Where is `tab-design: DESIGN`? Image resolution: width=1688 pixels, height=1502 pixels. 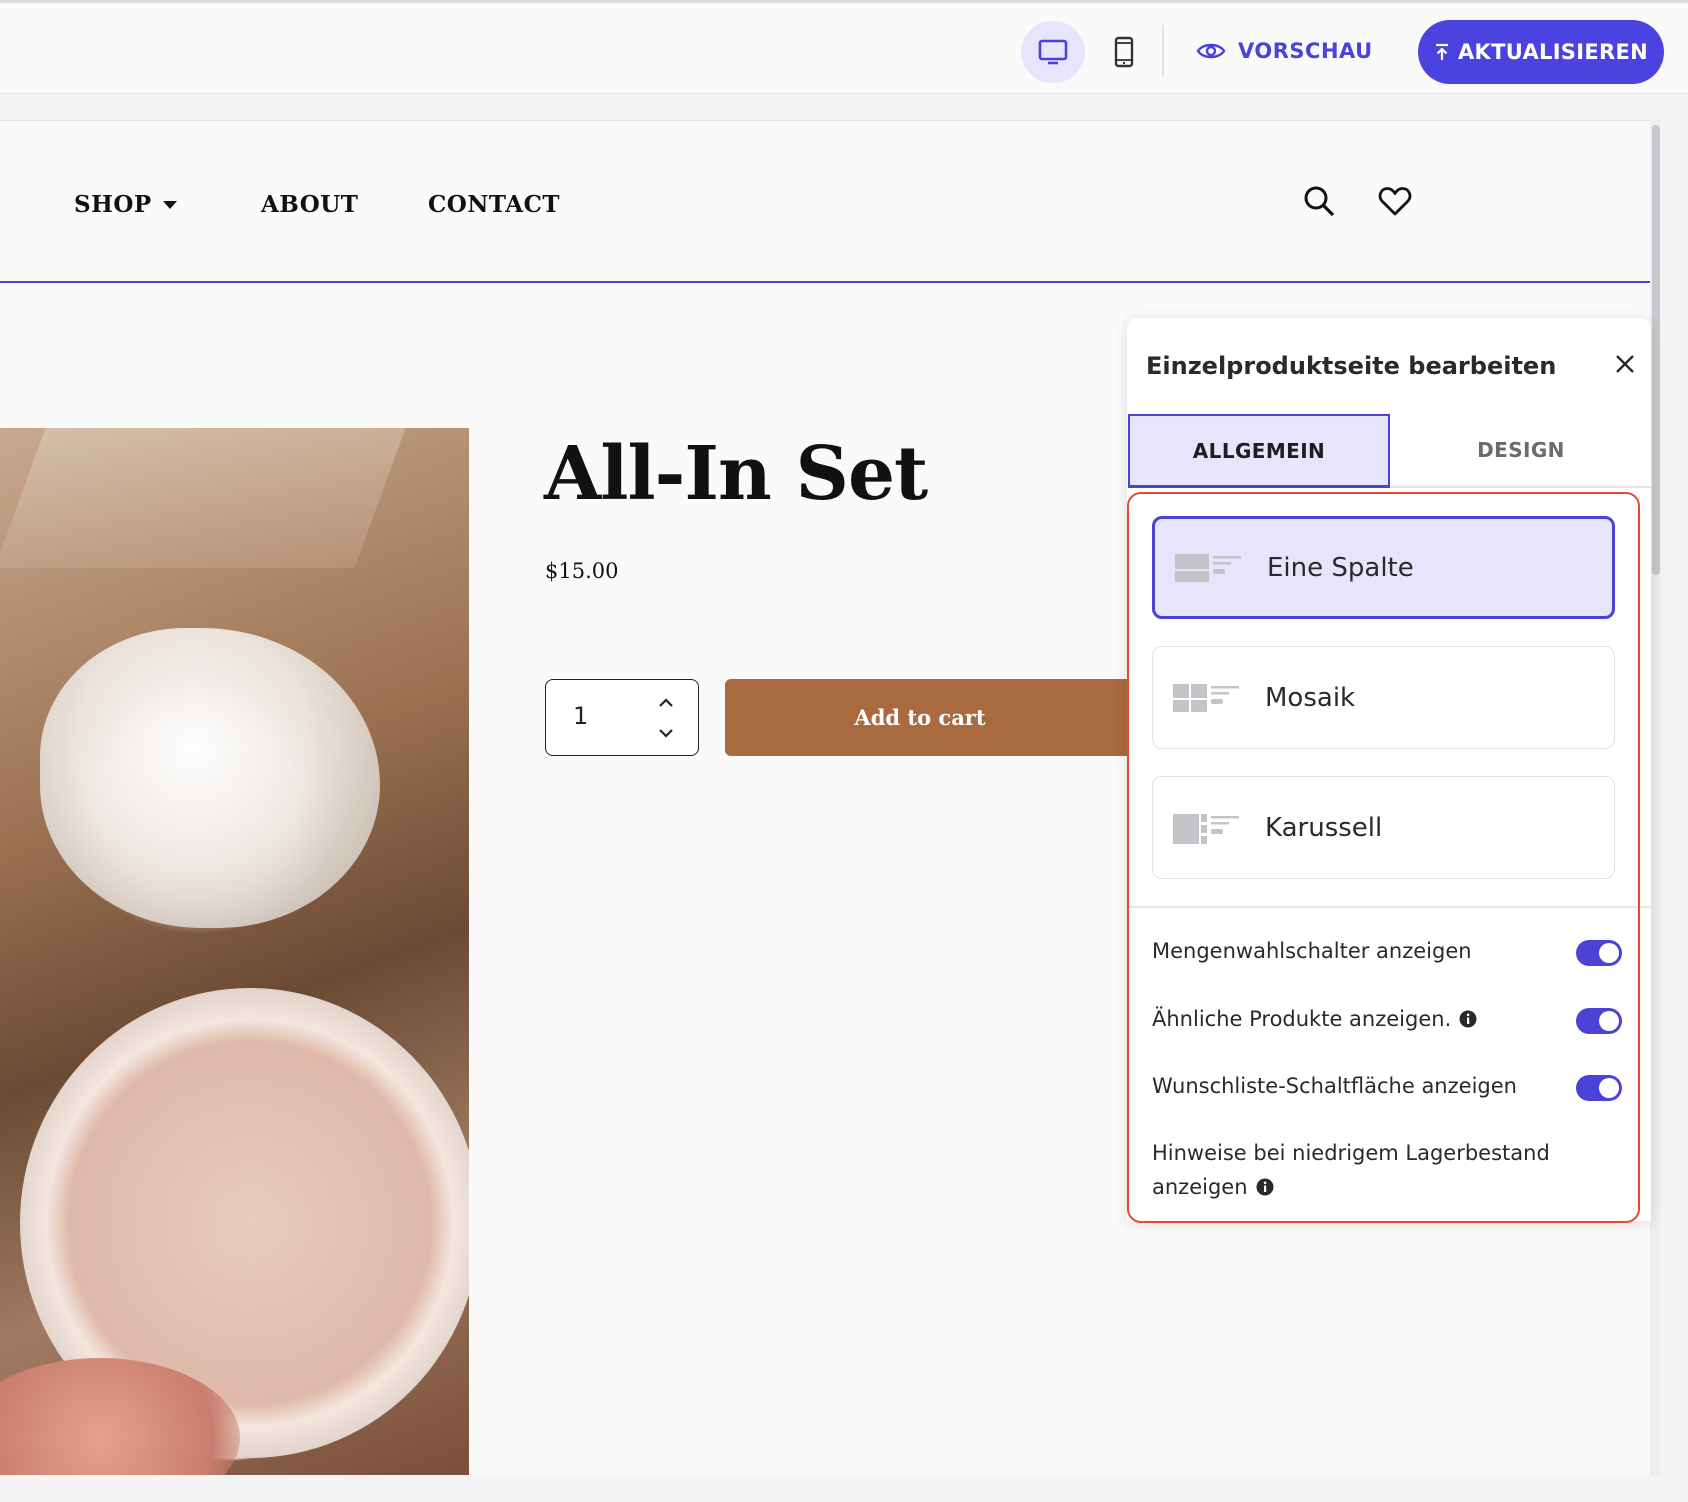
tab-design: DESIGN is located at coordinates (1520, 451).